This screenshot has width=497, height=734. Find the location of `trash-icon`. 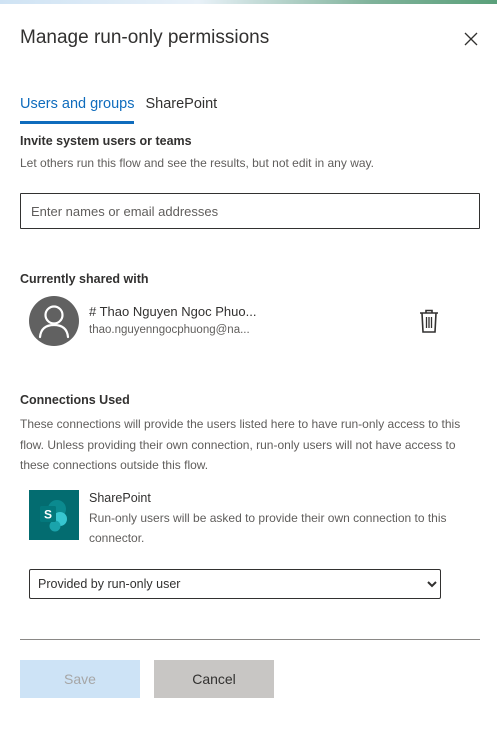

trash-icon is located at coordinates (429, 321).